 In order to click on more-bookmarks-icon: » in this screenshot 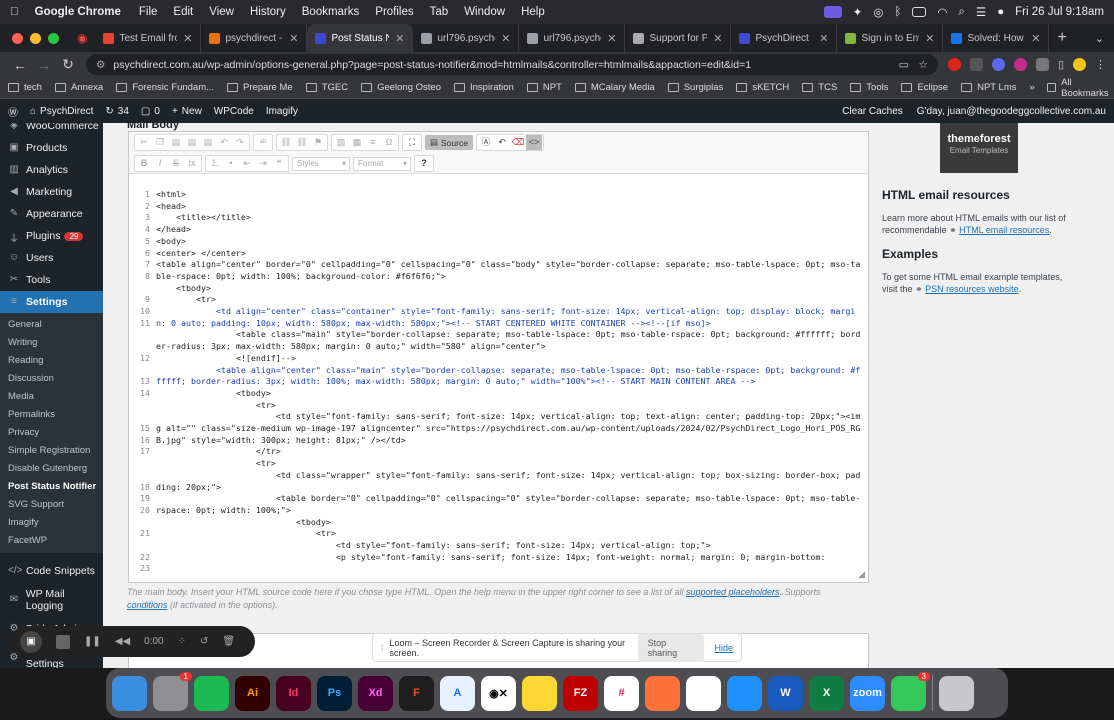, I will do `click(1032, 87)`.